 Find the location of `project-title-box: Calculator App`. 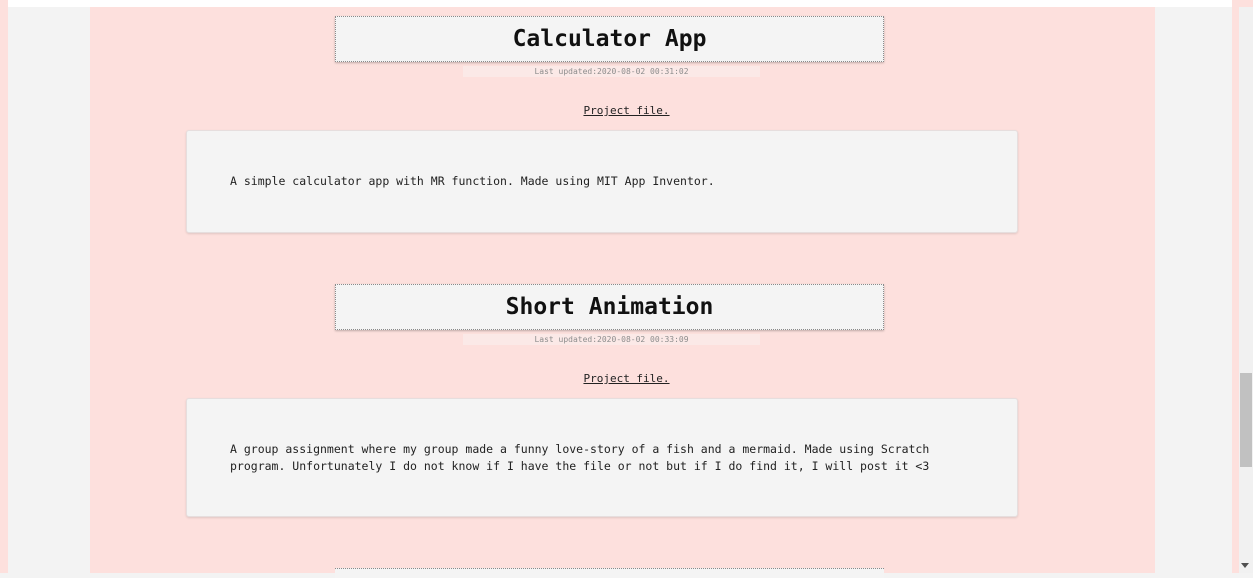

project-title-box: Calculator App is located at coordinates (609, 39).